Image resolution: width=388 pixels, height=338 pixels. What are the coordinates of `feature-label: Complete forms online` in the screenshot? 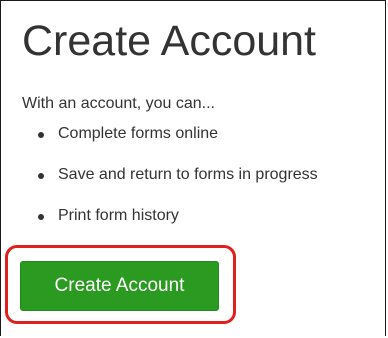 It's located at (138, 133).